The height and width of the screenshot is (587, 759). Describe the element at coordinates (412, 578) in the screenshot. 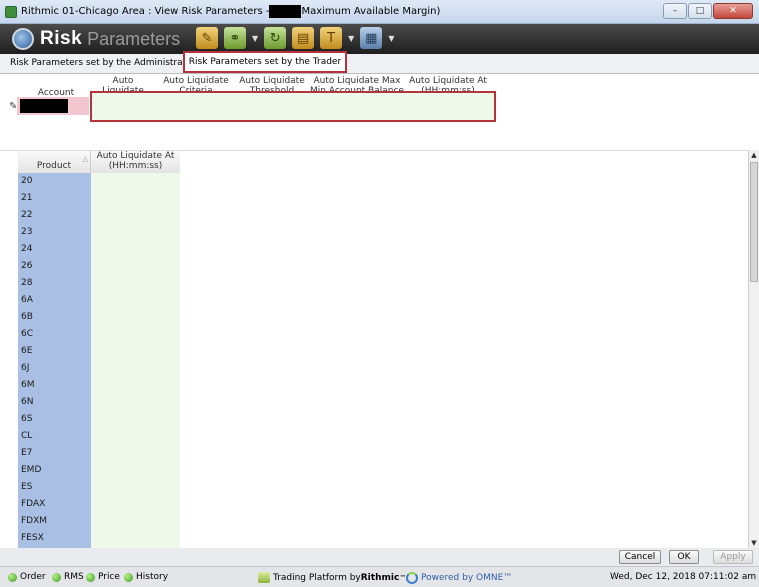

I see `omne-icon` at that location.